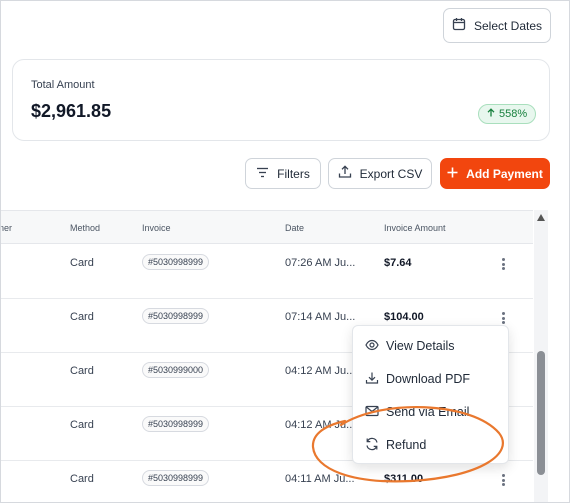 The image size is (570, 503). What do you see at coordinates (428, 412) in the screenshot?
I see `menu-item-label: Send via Email` at bounding box center [428, 412].